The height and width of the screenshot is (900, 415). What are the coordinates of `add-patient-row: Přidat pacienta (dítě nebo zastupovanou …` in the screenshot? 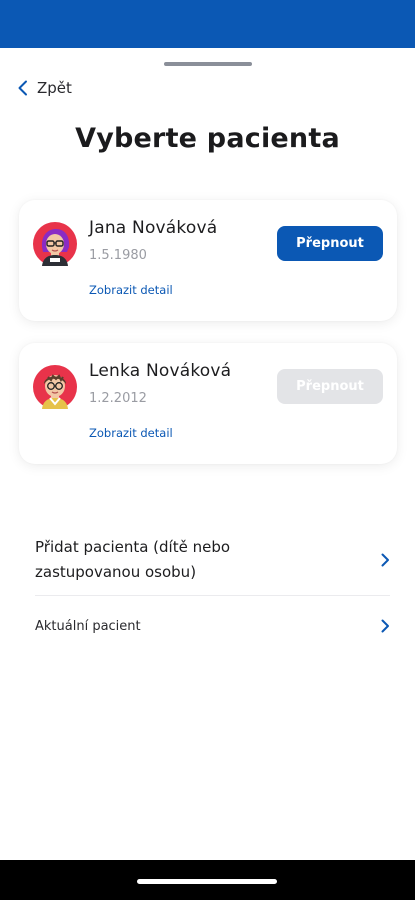 It's located at (212, 560).